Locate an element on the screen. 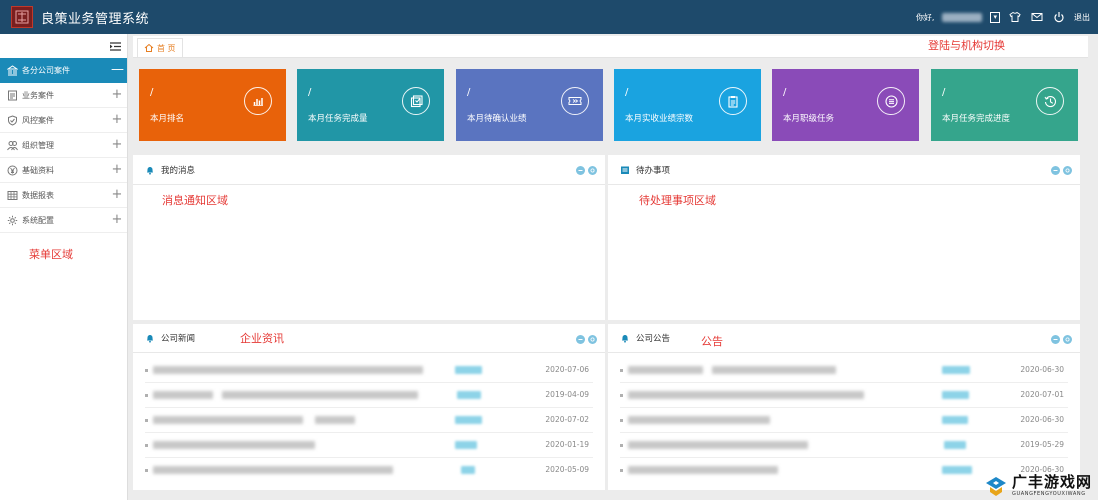 The image size is (1098, 500). panel-title: 公司新闻 is located at coordinates (178, 339).